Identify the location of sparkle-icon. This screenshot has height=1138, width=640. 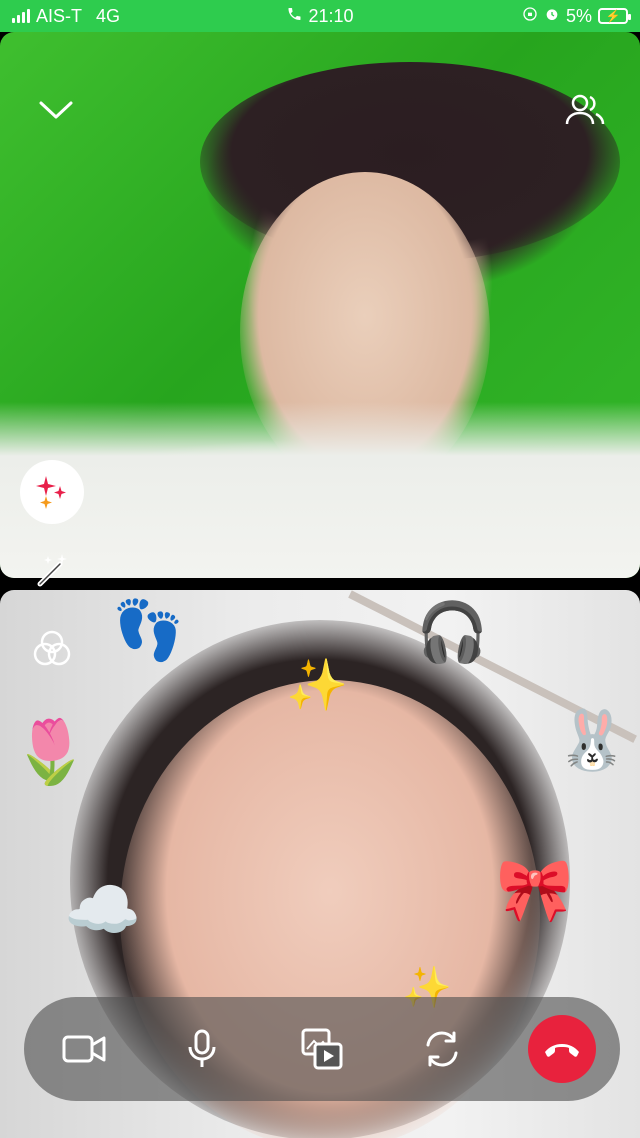
(51, 492).